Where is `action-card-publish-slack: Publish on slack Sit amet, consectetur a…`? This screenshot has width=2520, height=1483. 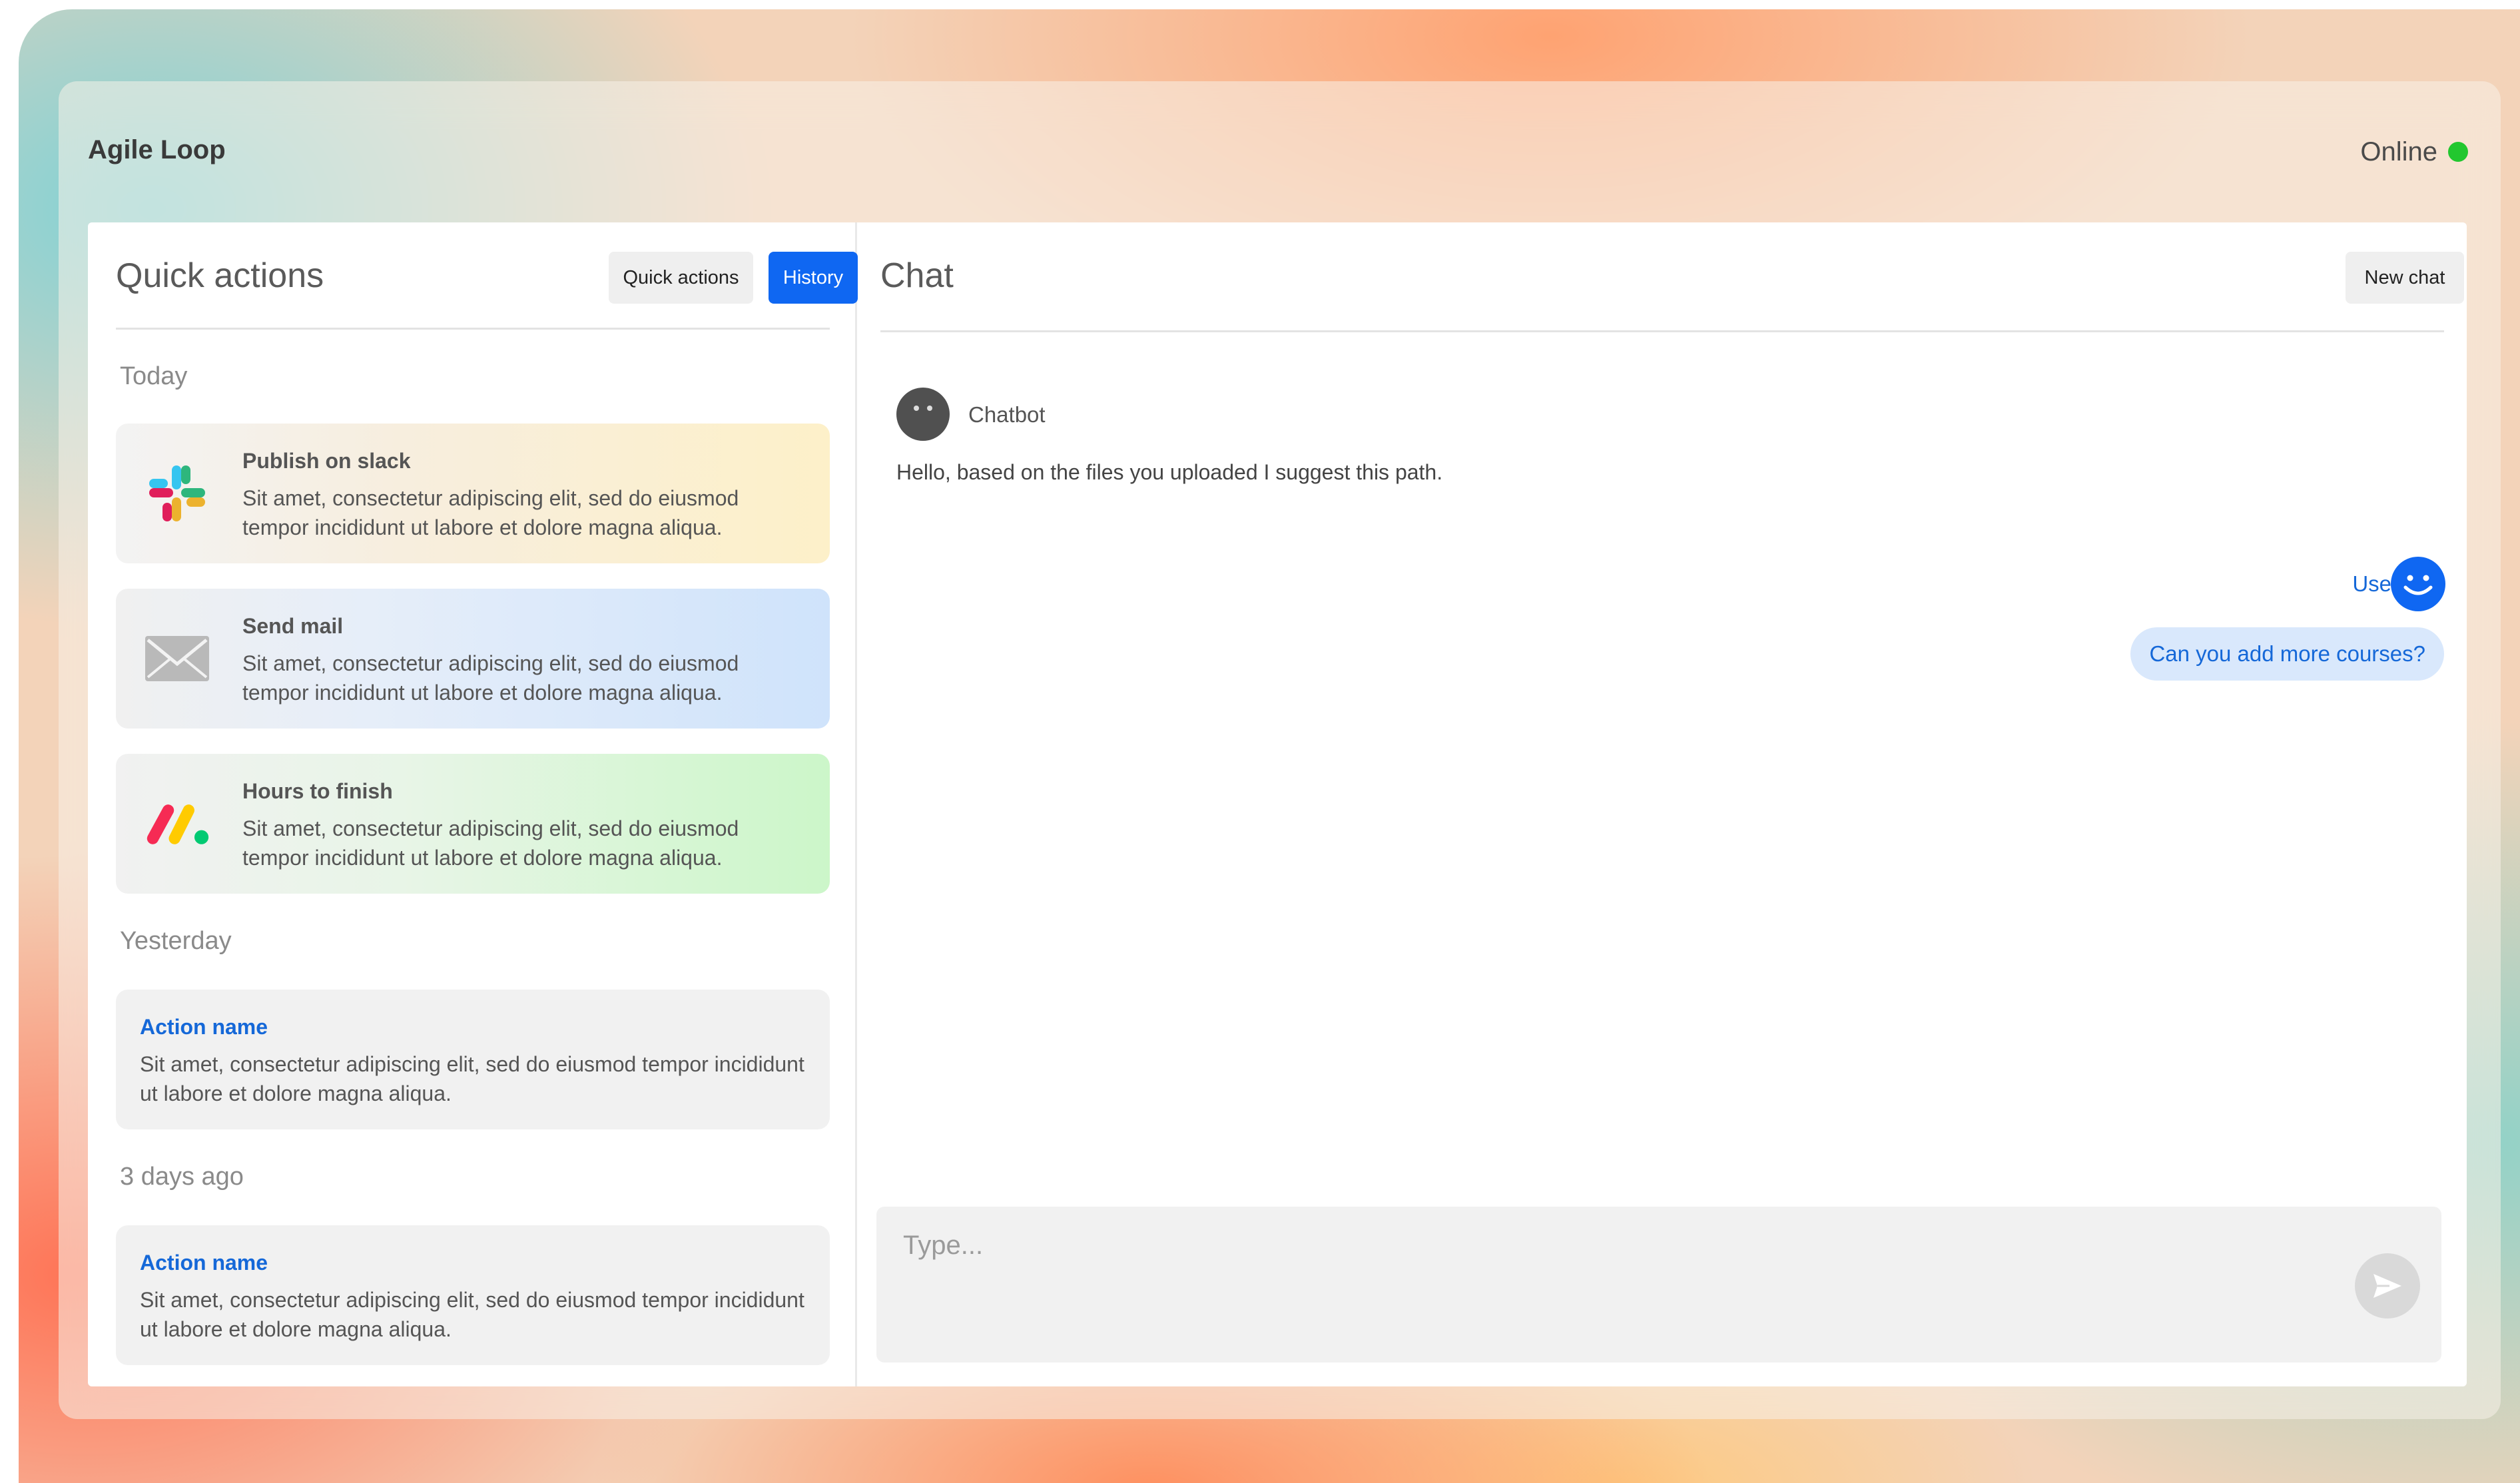
action-card-publish-slack: Publish on slack Sit amet, consectetur a… is located at coordinates (473, 493).